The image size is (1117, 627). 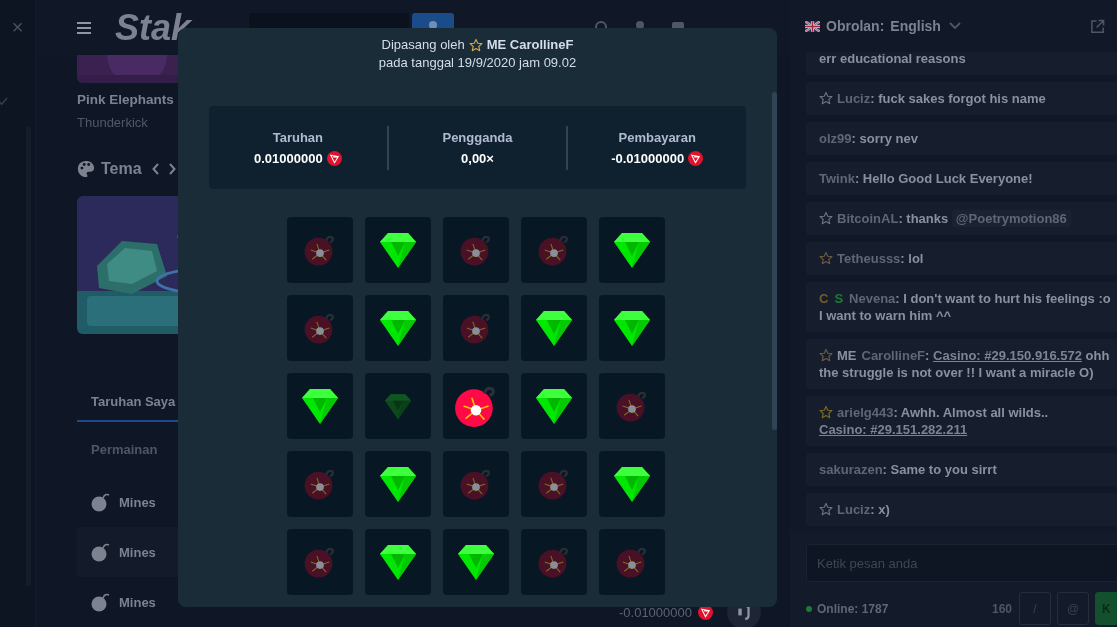 I want to click on message-link: Casino: #29.150.916.572, so click(x=1007, y=355).